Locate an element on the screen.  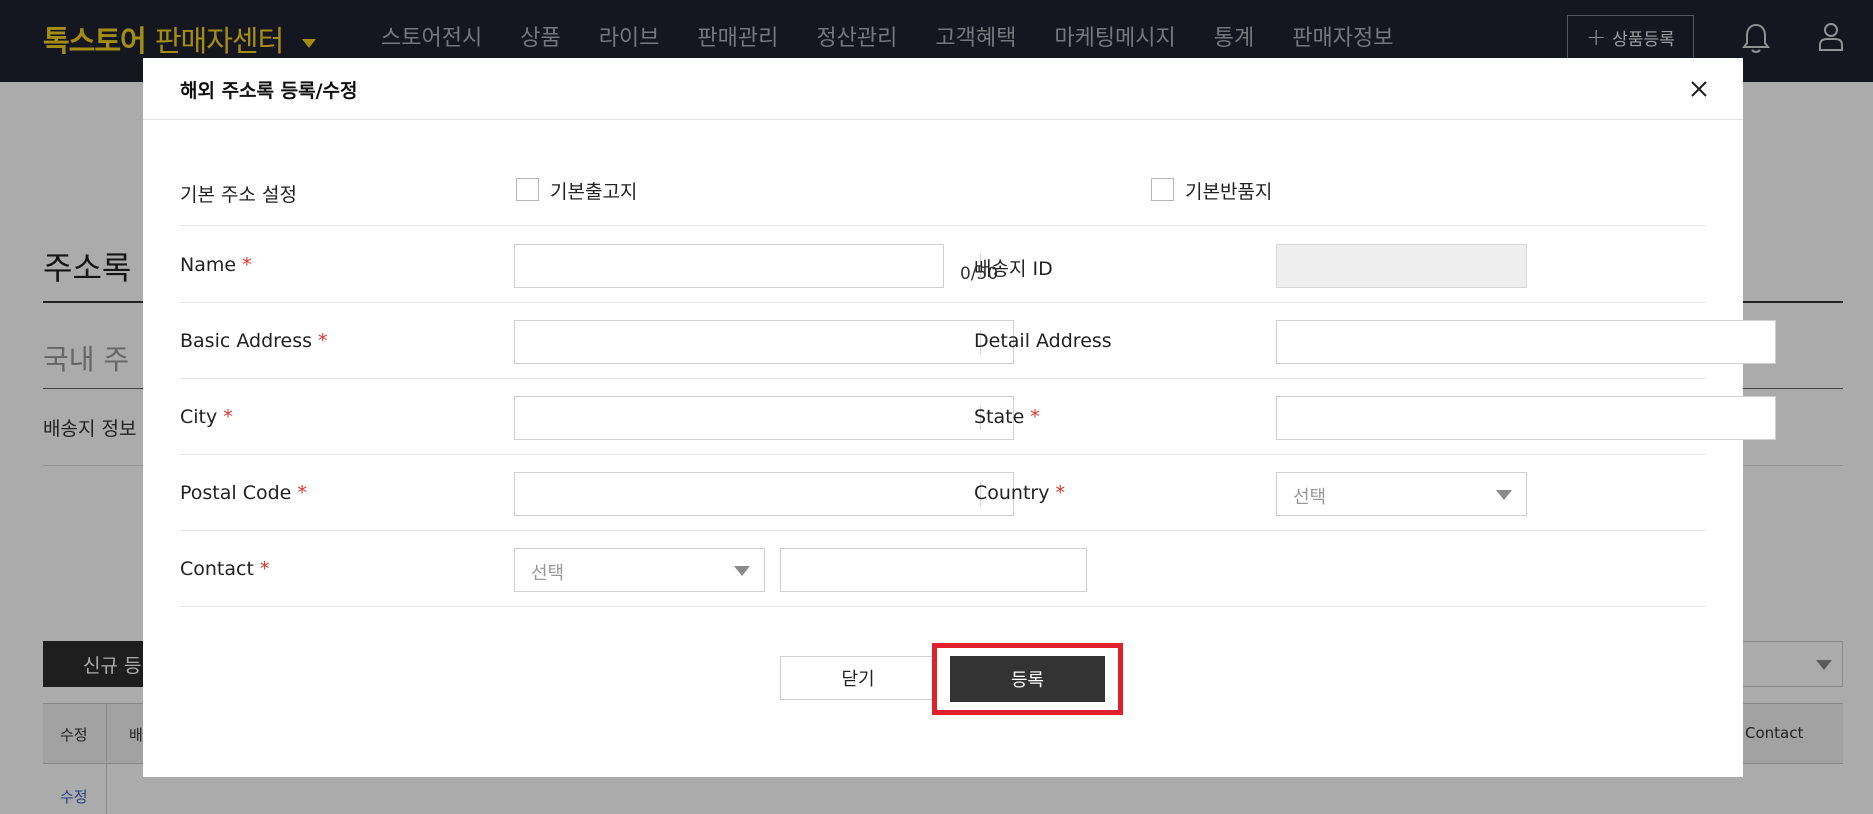
state-label: State * is located at coordinates (1007, 417).